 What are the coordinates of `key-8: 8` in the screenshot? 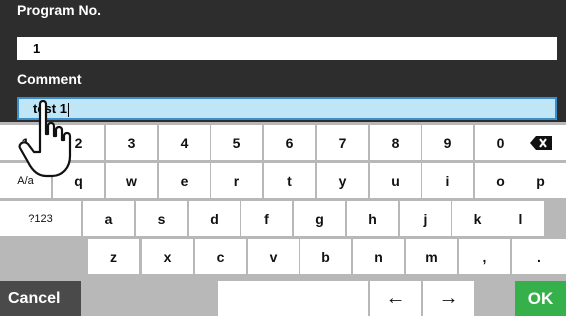 It's located at (395, 142).